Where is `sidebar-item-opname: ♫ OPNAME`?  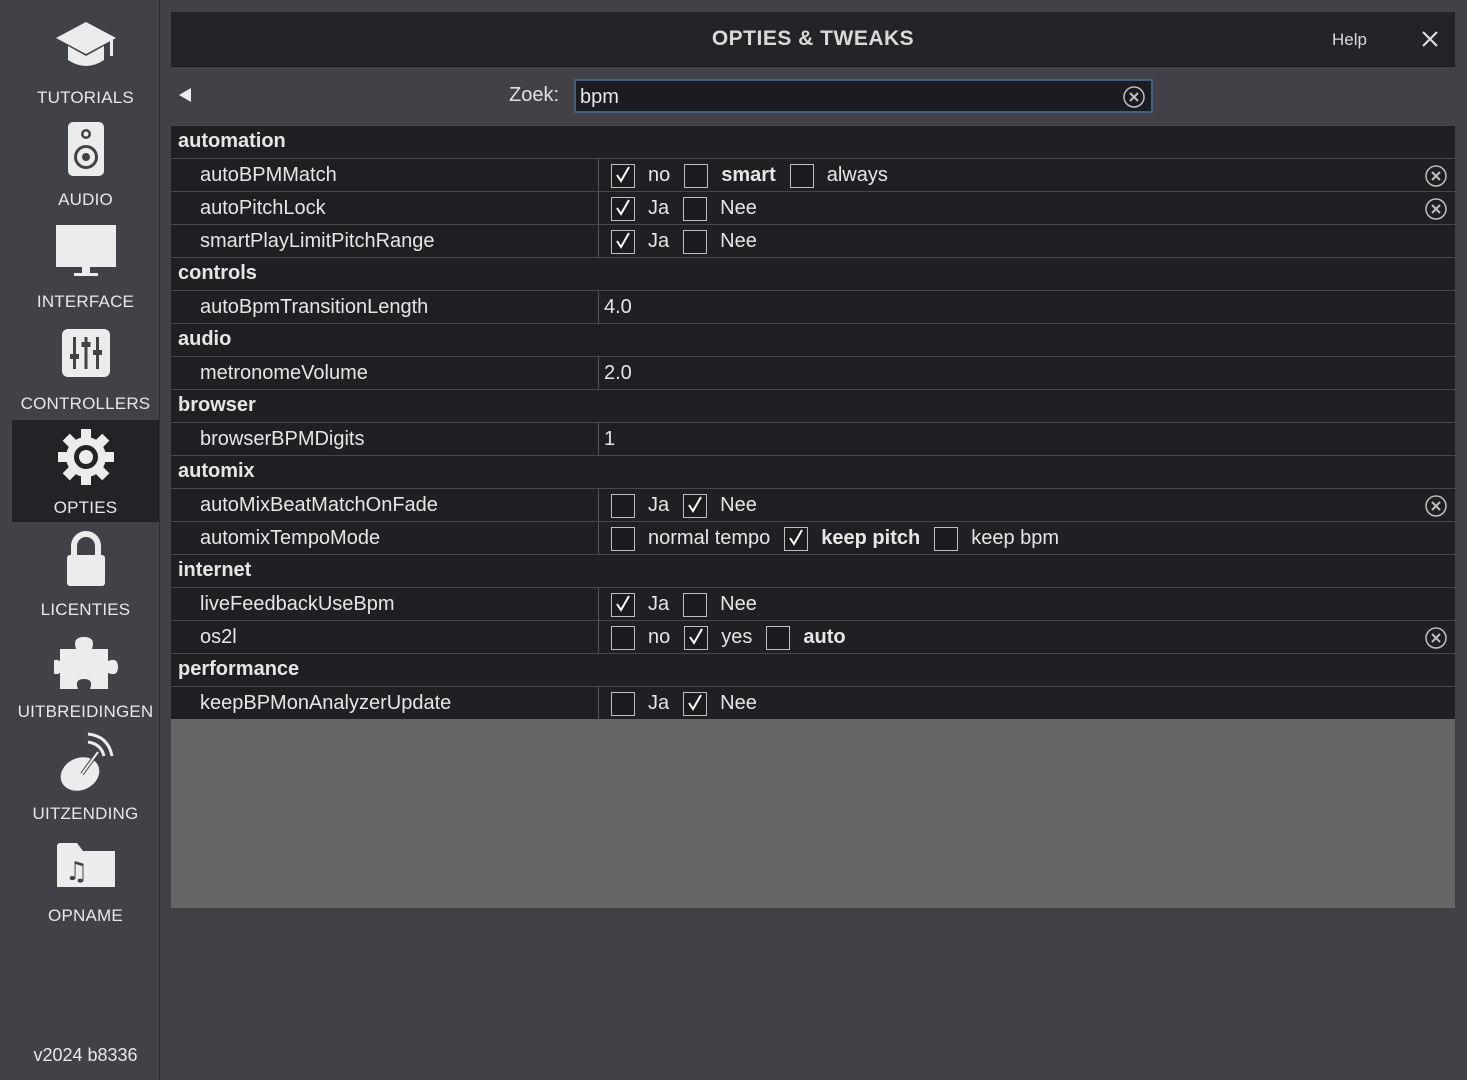
sidebar-item-opname: ♫ OPNAME is located at coordinates (85, 879).